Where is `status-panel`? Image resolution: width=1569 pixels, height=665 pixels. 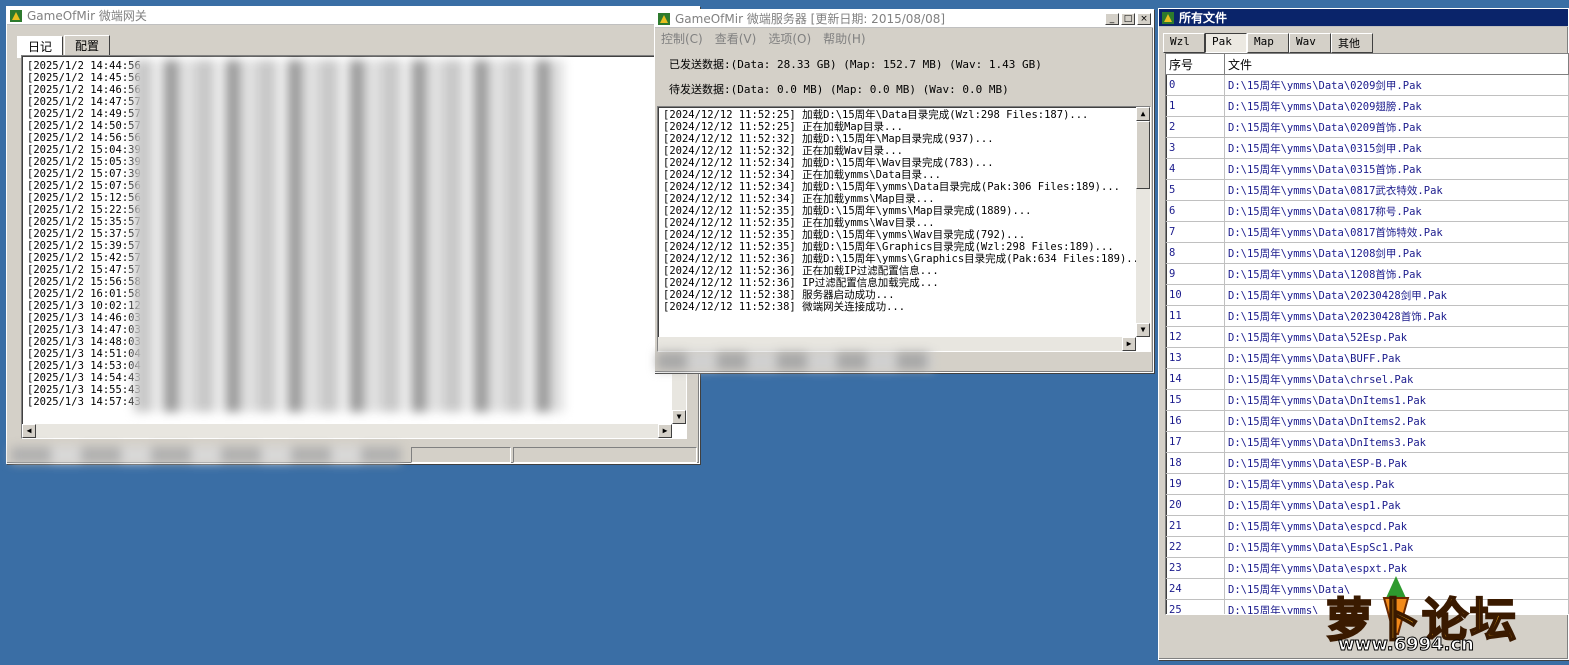 status-panel is located at coordinates (461, 455).